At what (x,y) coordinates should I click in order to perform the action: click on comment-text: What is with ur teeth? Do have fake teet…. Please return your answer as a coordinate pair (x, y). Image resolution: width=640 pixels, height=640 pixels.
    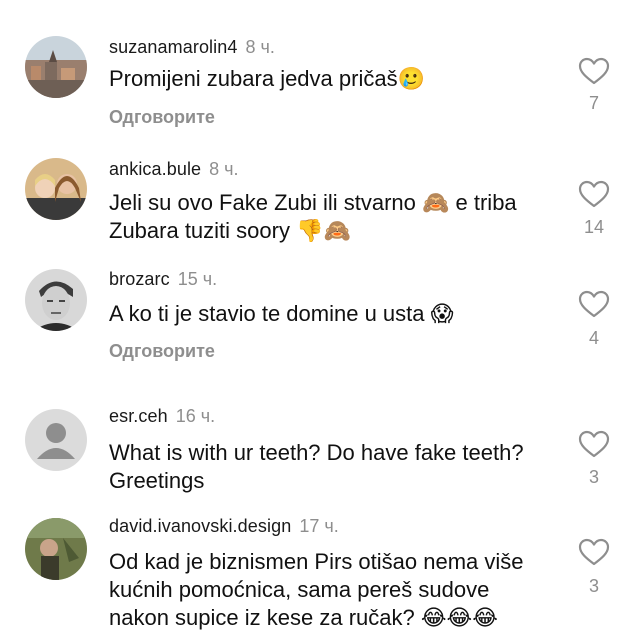
    Looking at the image, I should click on (316, 466).